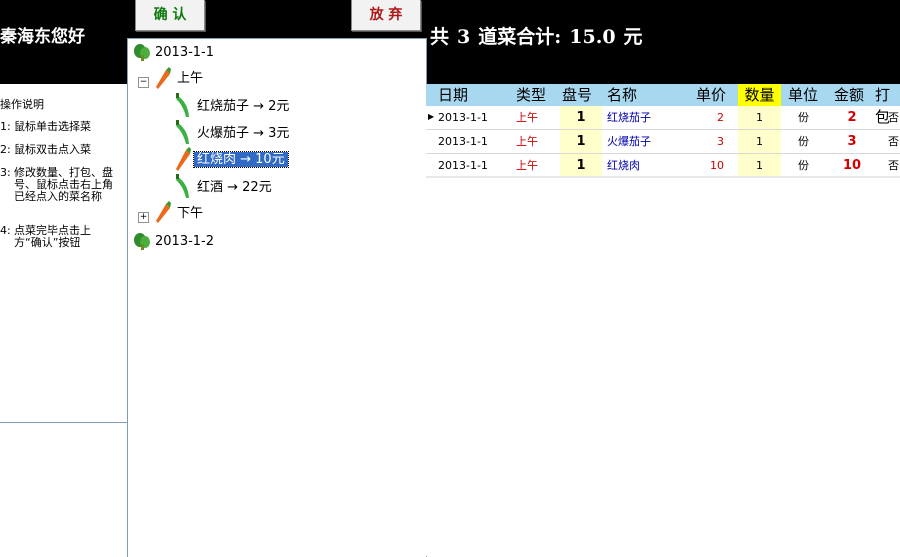 This screenshot has height=557, width=900. Describe the element at coordinates (663, 177) in the screenshot. I see `grid-bottom-border` at that location.